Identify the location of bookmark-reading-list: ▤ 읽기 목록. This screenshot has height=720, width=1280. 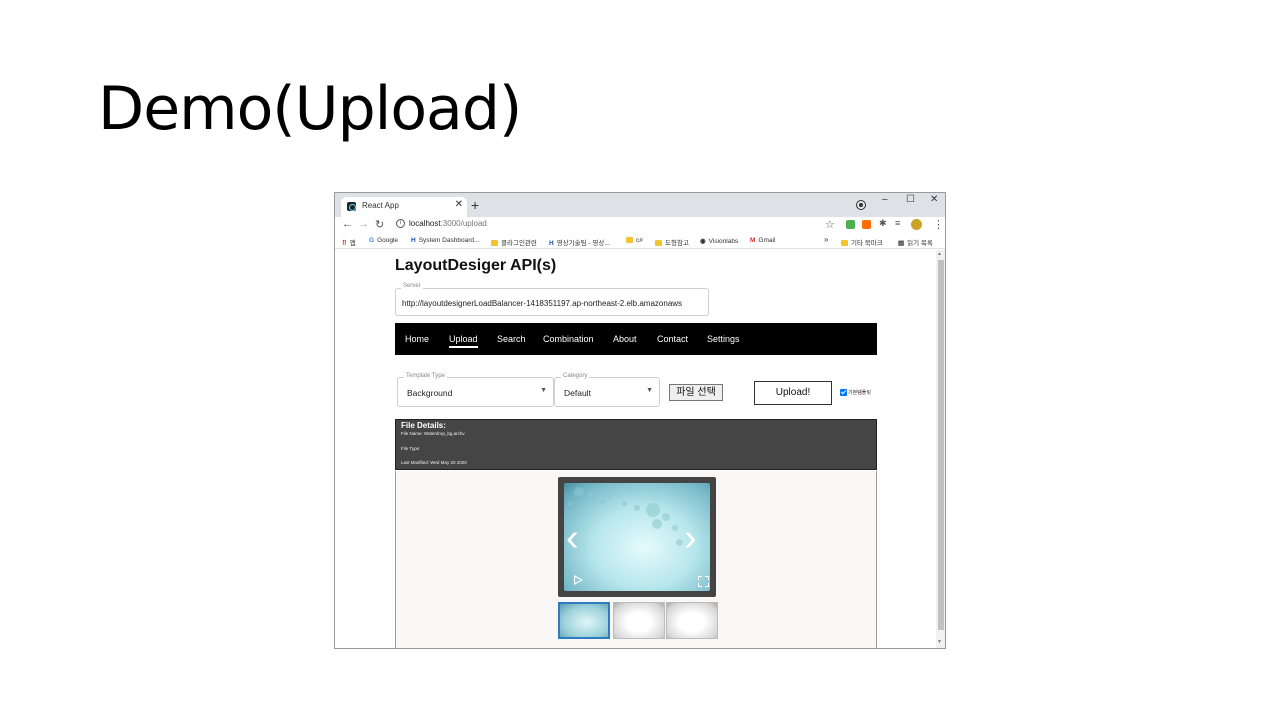
(915, 242).